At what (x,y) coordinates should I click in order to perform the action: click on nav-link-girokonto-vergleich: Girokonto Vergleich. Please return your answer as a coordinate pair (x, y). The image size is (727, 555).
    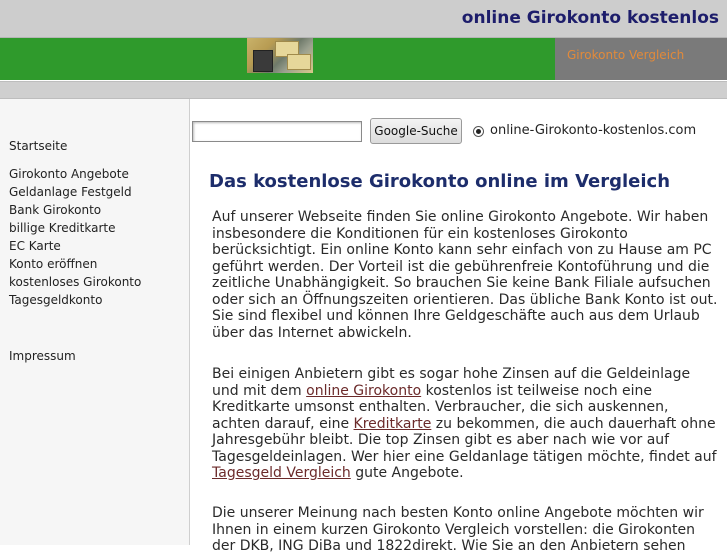
    Looking at the image, I should click on (625, 55).